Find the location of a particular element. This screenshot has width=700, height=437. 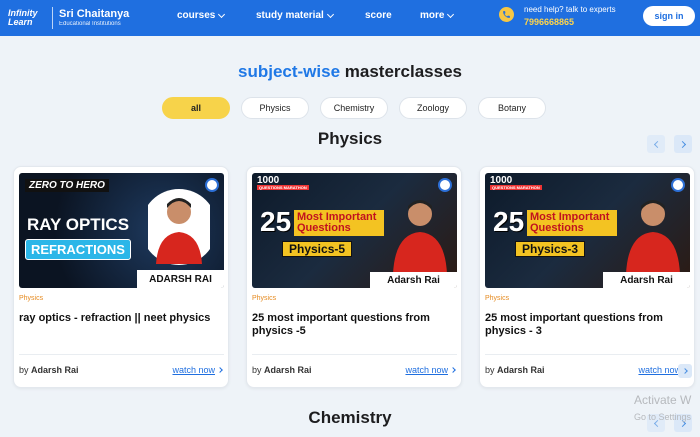

sri-chaitanya-logo: Sri Chaitanya Educational Institutions is located at coordinates (94, 18).